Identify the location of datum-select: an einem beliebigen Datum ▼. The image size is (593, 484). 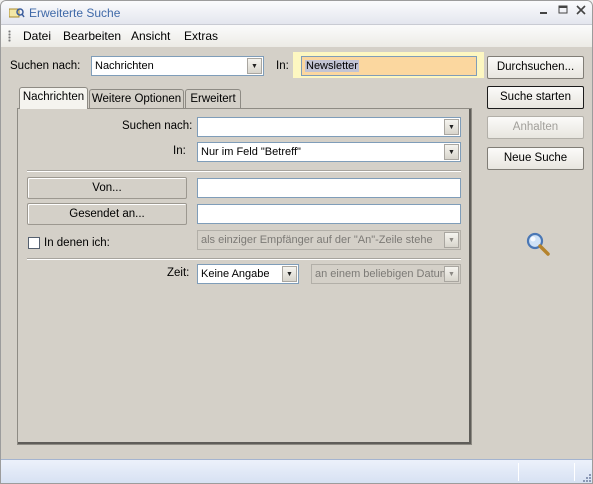
(386, 274).